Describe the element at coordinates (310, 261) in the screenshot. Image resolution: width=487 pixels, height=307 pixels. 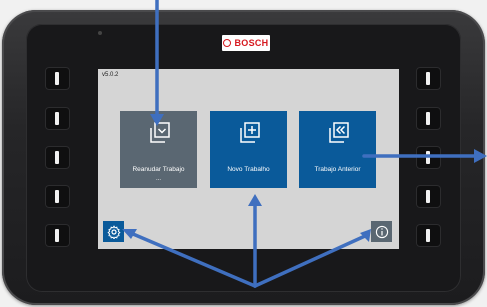
I see `arrow-to-info` at that location.